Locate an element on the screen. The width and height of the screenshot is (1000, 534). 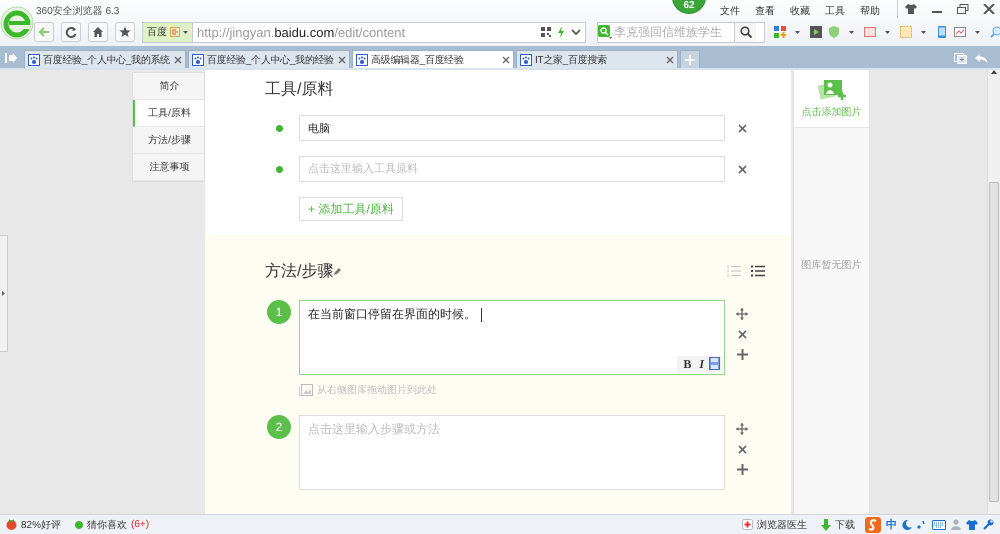
format-button: B is located at coordinates (687, 364).